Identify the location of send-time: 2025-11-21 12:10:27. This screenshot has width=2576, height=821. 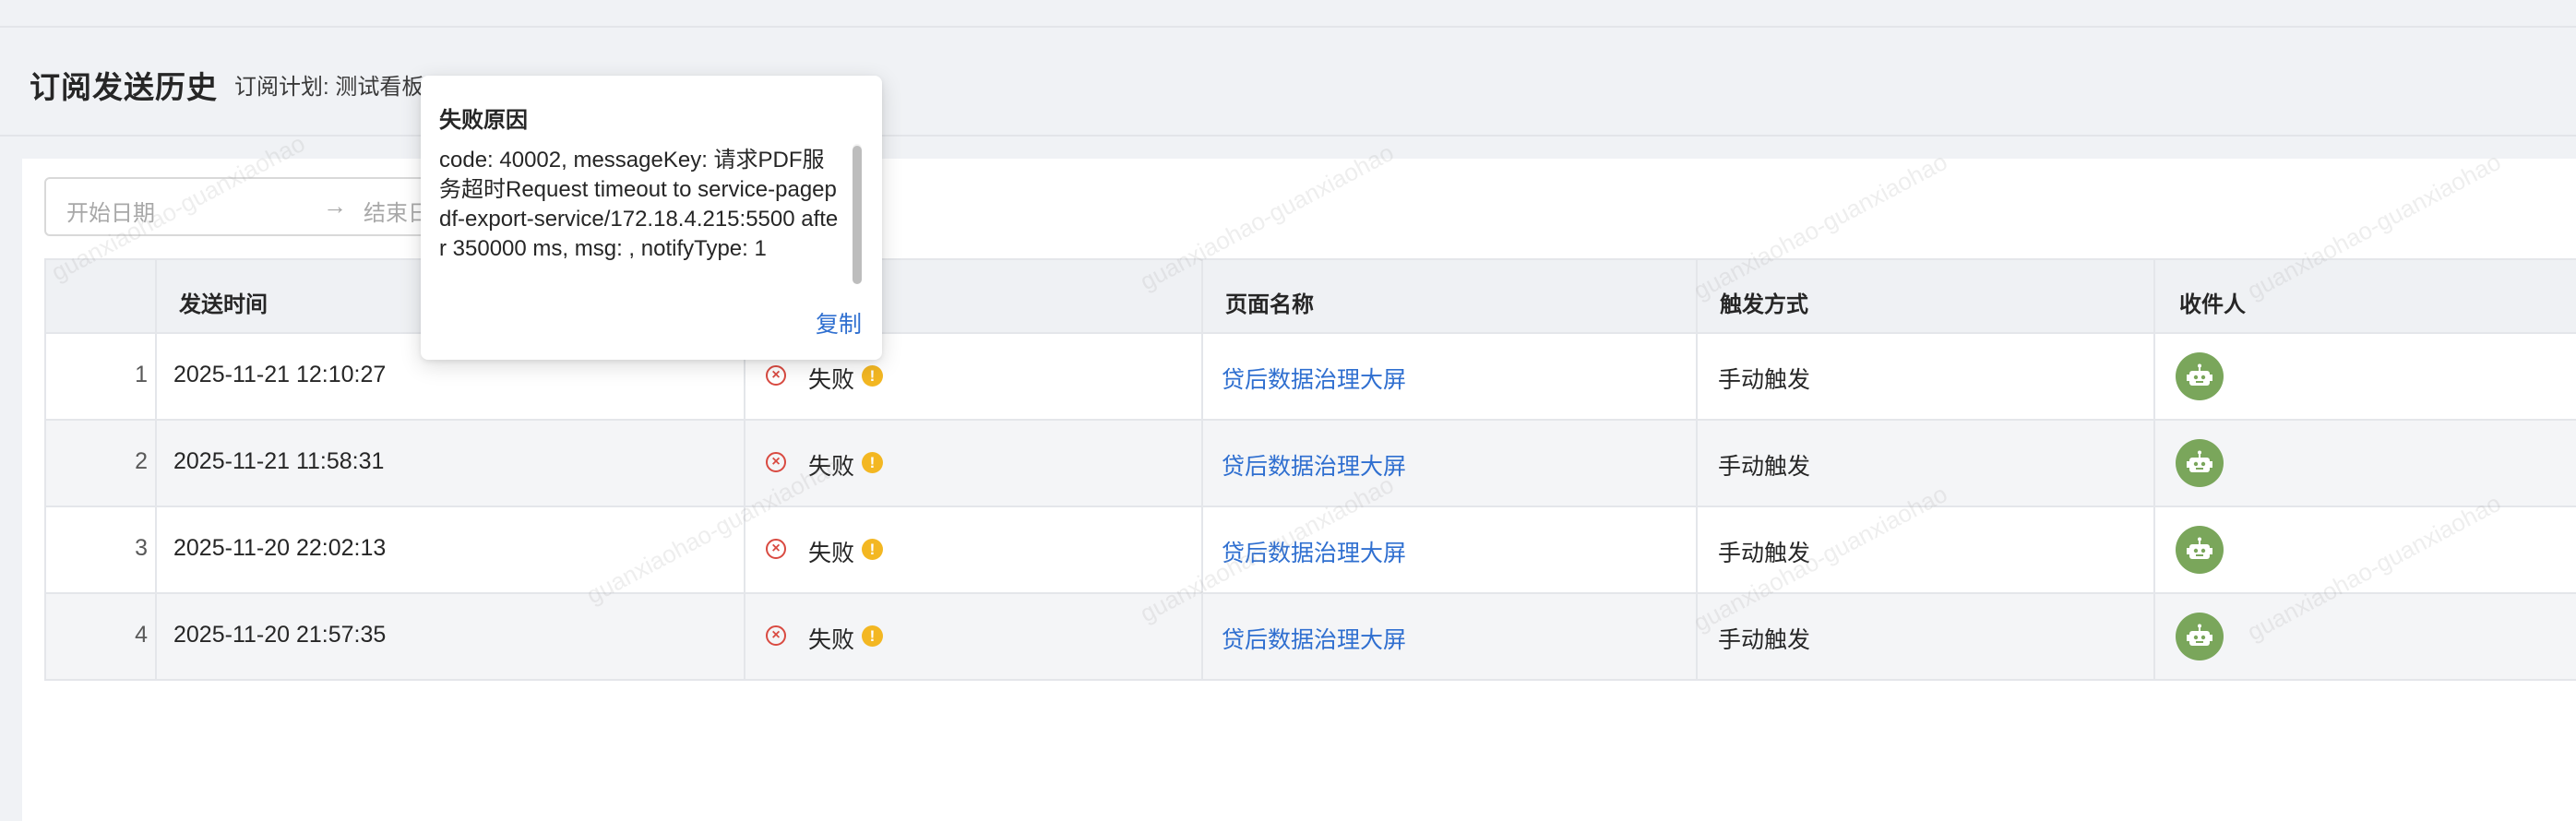
(280, 374).